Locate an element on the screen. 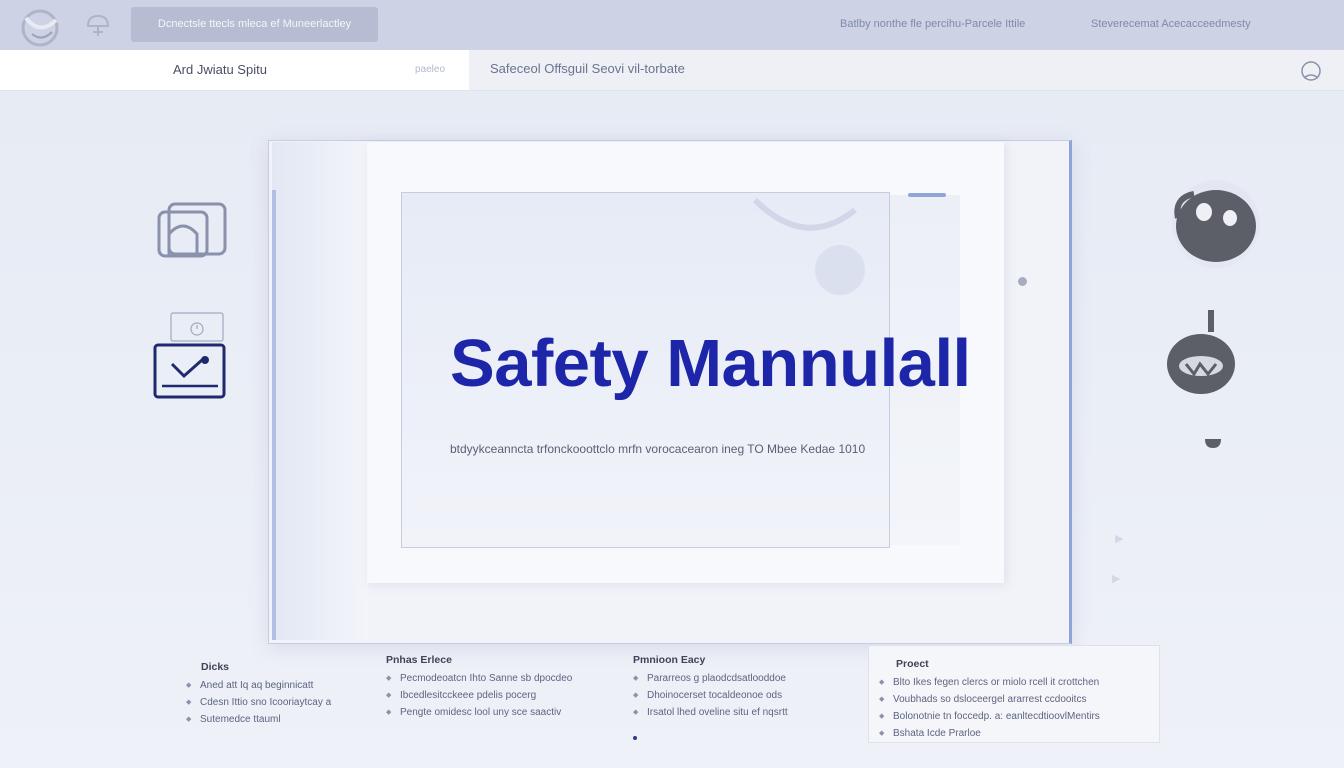 This screenshot has width=1344, height=768. list-item: Irsatol lhed oveline situ ef nqsrtt is located at coordinates (710, 713).